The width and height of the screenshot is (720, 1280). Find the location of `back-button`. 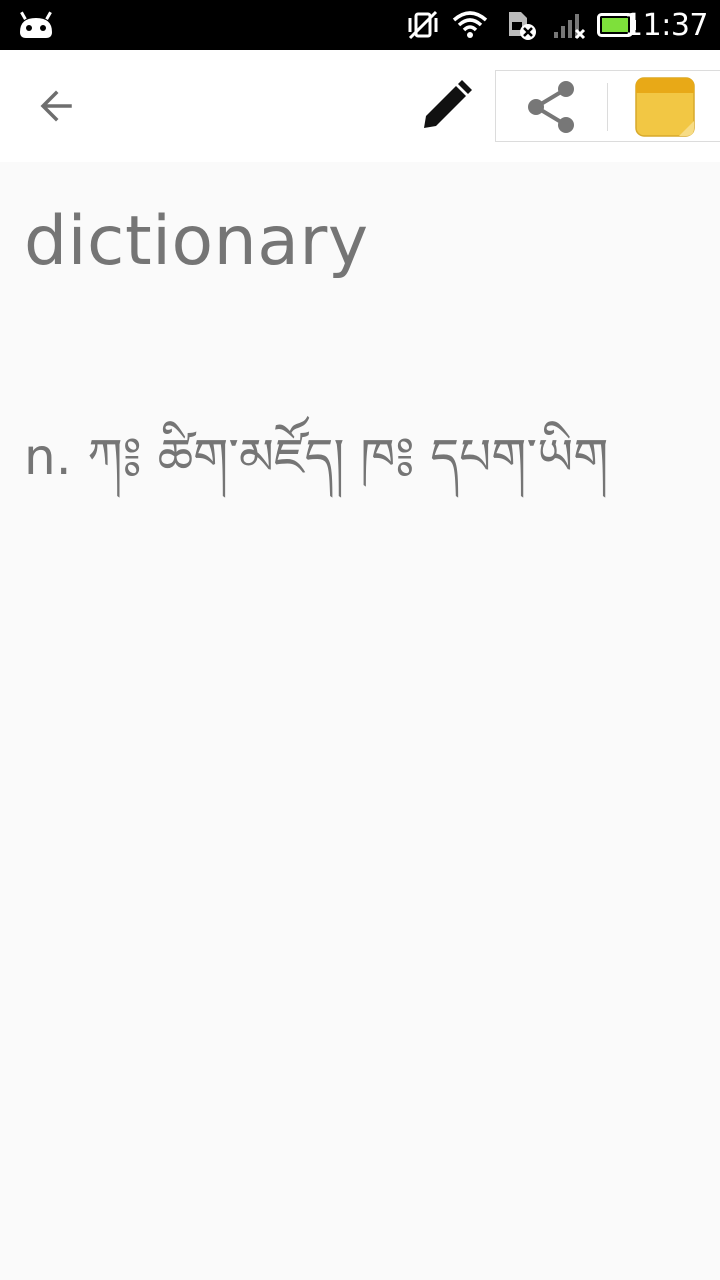

back-button is located at coordinates (56, 106).